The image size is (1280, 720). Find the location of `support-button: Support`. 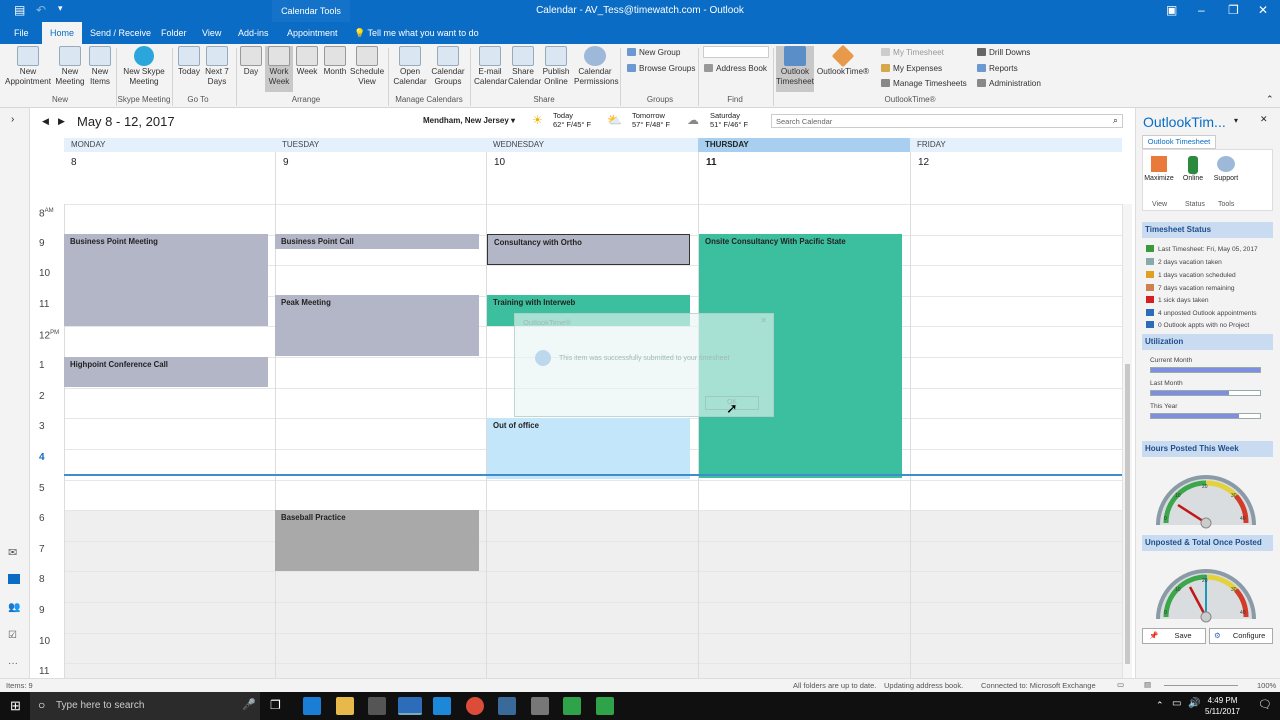

support-button: Support is located at coordinates (1226, 169).